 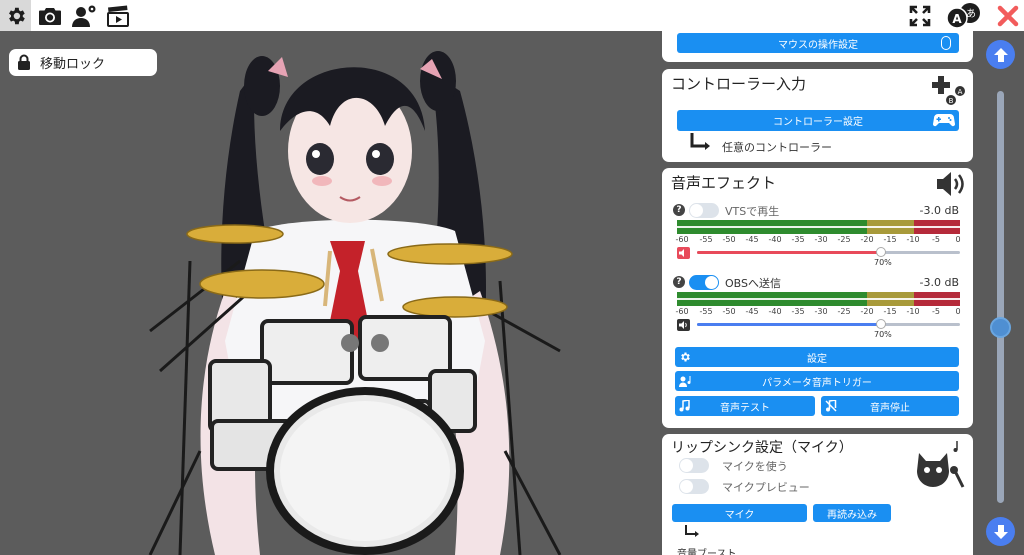 I want to click on scene-button, so click(x=117, y=15).